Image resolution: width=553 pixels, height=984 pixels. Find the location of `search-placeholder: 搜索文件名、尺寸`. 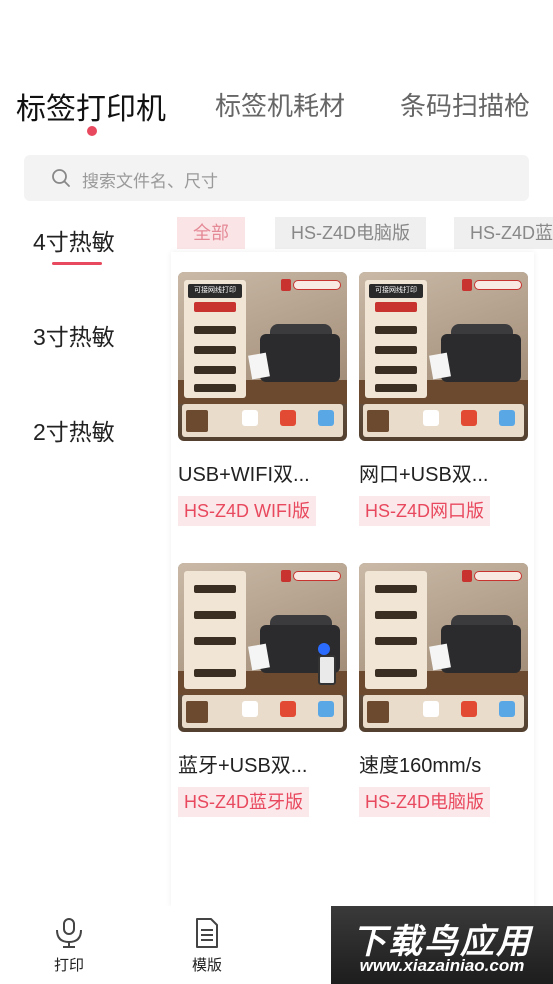

search-placeholder: 搜索文件名、尺寸 is located at coordinates (150, 181).